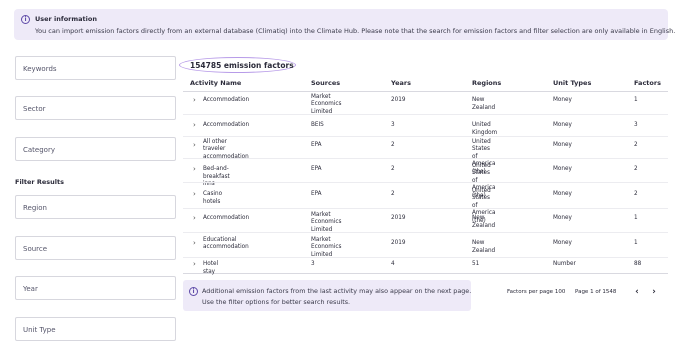 The height and width of the screenshot is (361, 688). Describe the element at coordinates (95, 108) in the screenshot. I see `sector-select: Sector` at that location.